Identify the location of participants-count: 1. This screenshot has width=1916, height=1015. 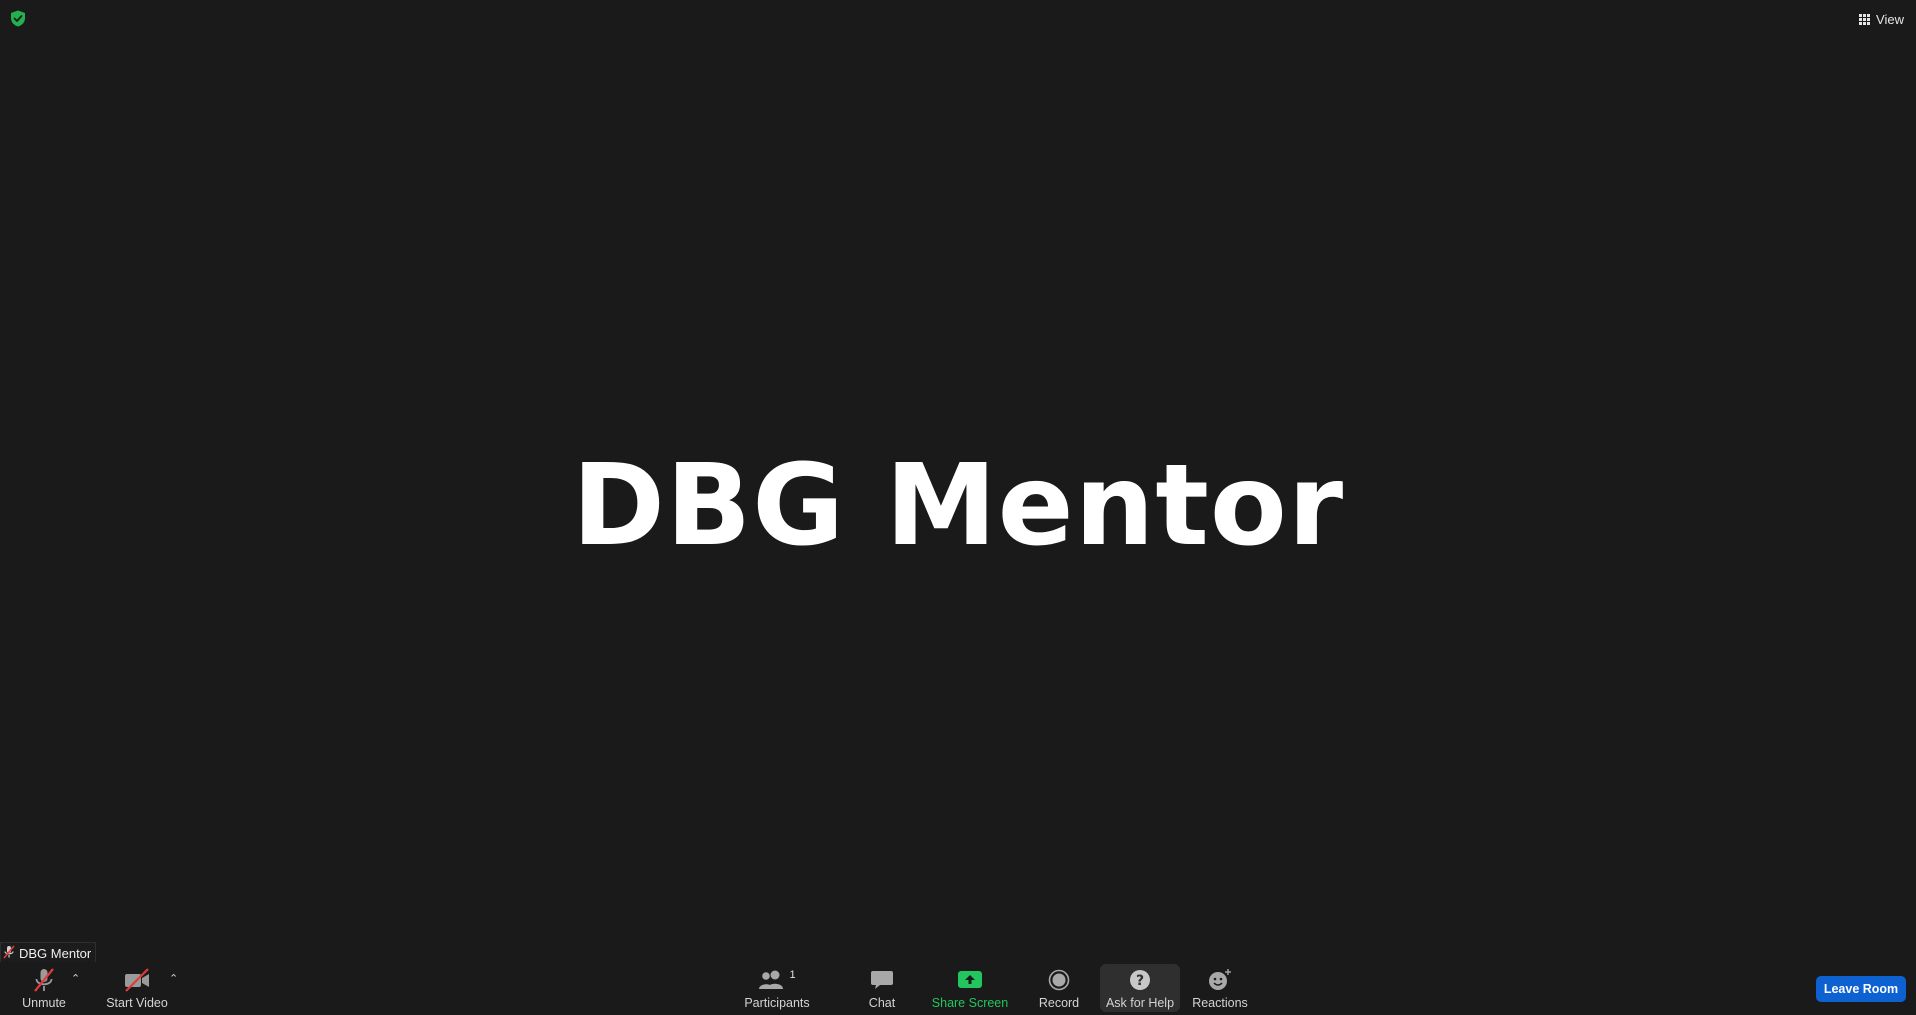
(792, 975).